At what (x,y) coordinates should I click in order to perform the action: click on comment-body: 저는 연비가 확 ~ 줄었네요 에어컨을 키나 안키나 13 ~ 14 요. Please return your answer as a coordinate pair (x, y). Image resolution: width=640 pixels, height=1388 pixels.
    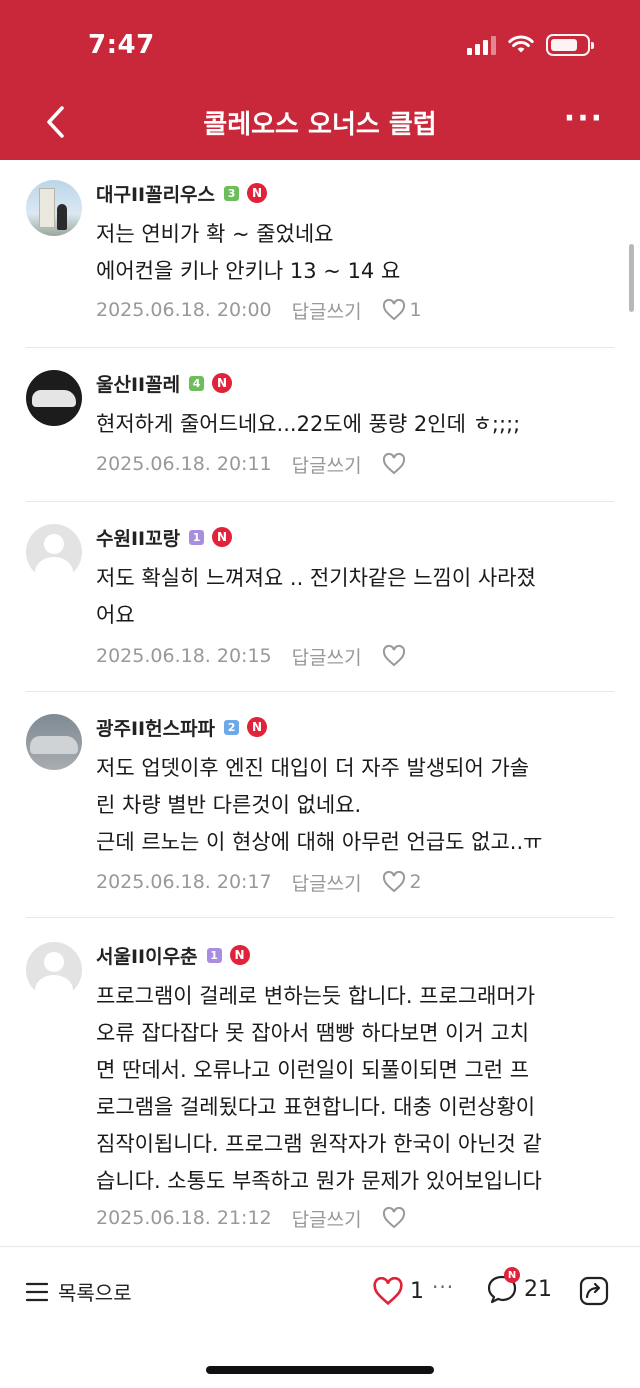
    Looking at the image, I should click on (356, 253).